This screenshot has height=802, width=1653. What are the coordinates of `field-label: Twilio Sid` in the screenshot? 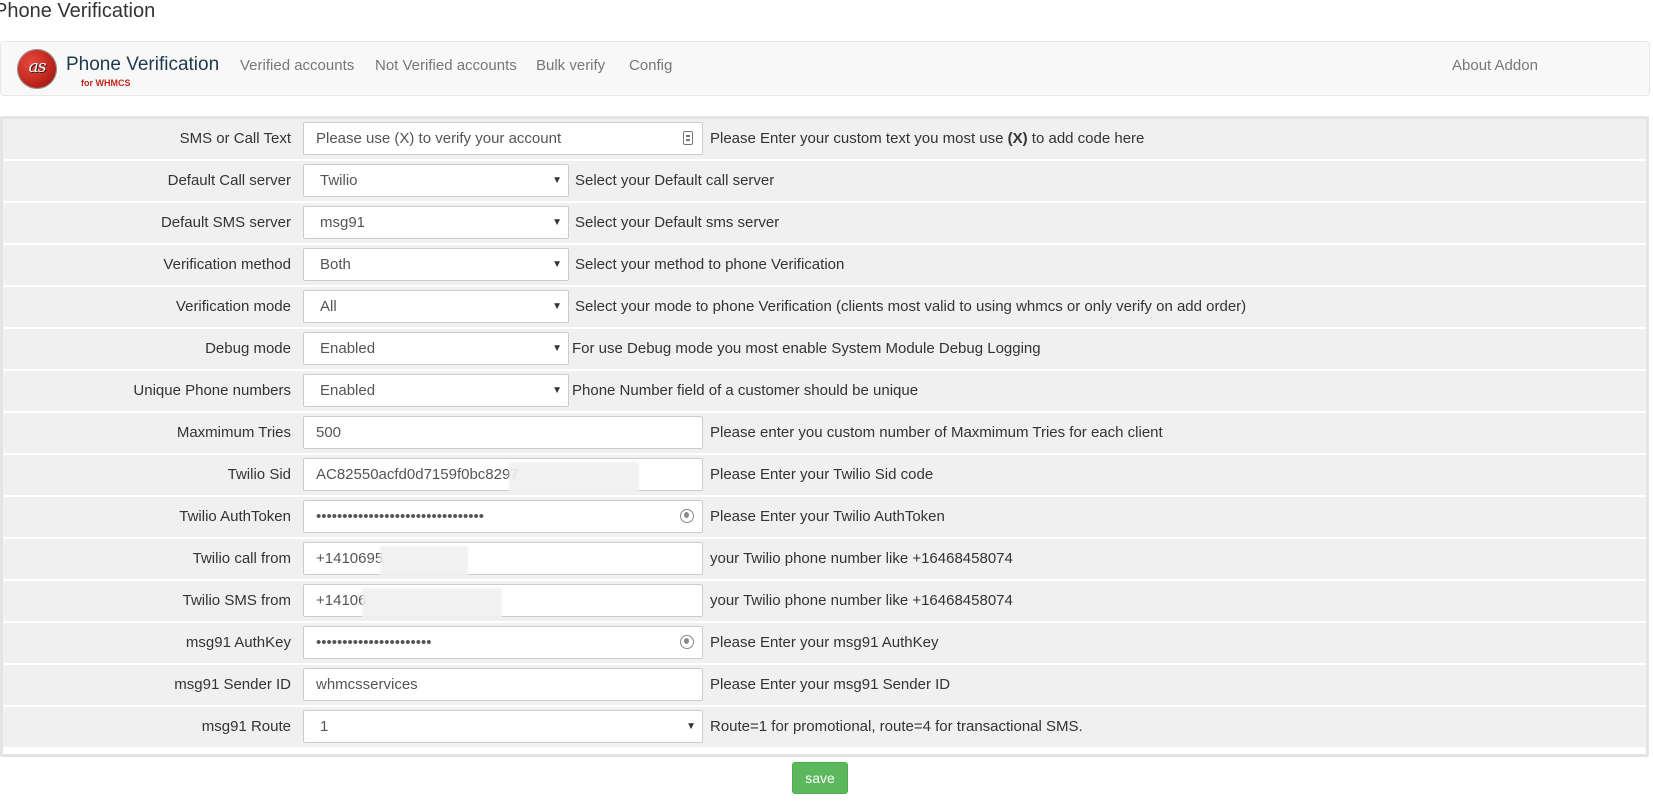 It's located at (259, 474).